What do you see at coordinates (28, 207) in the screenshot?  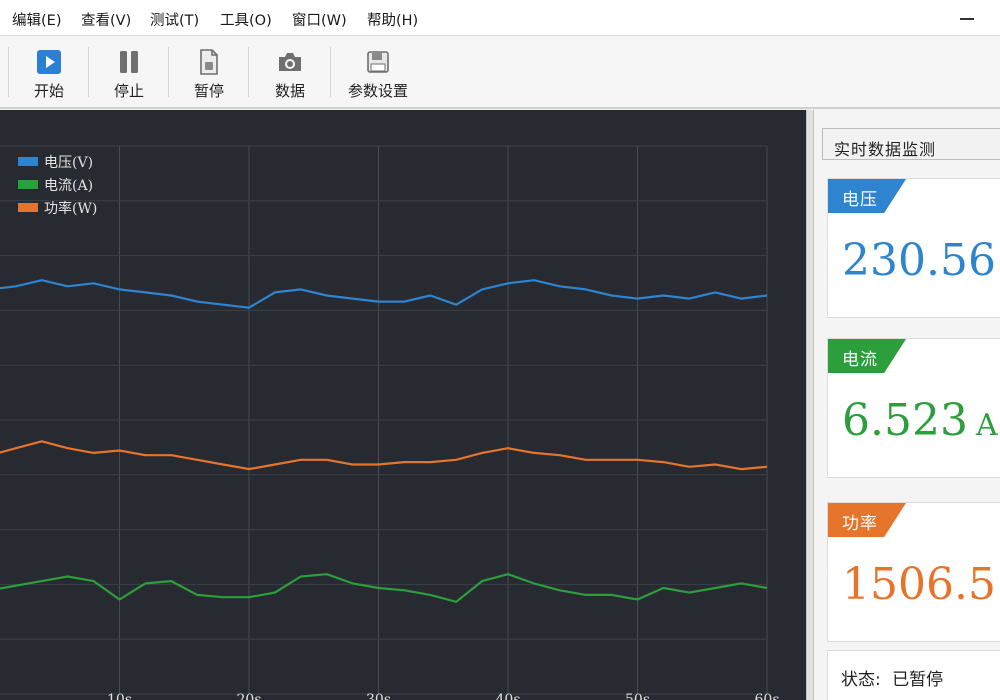 I see `legend-swatch-power` at bounding box center [28, 207].